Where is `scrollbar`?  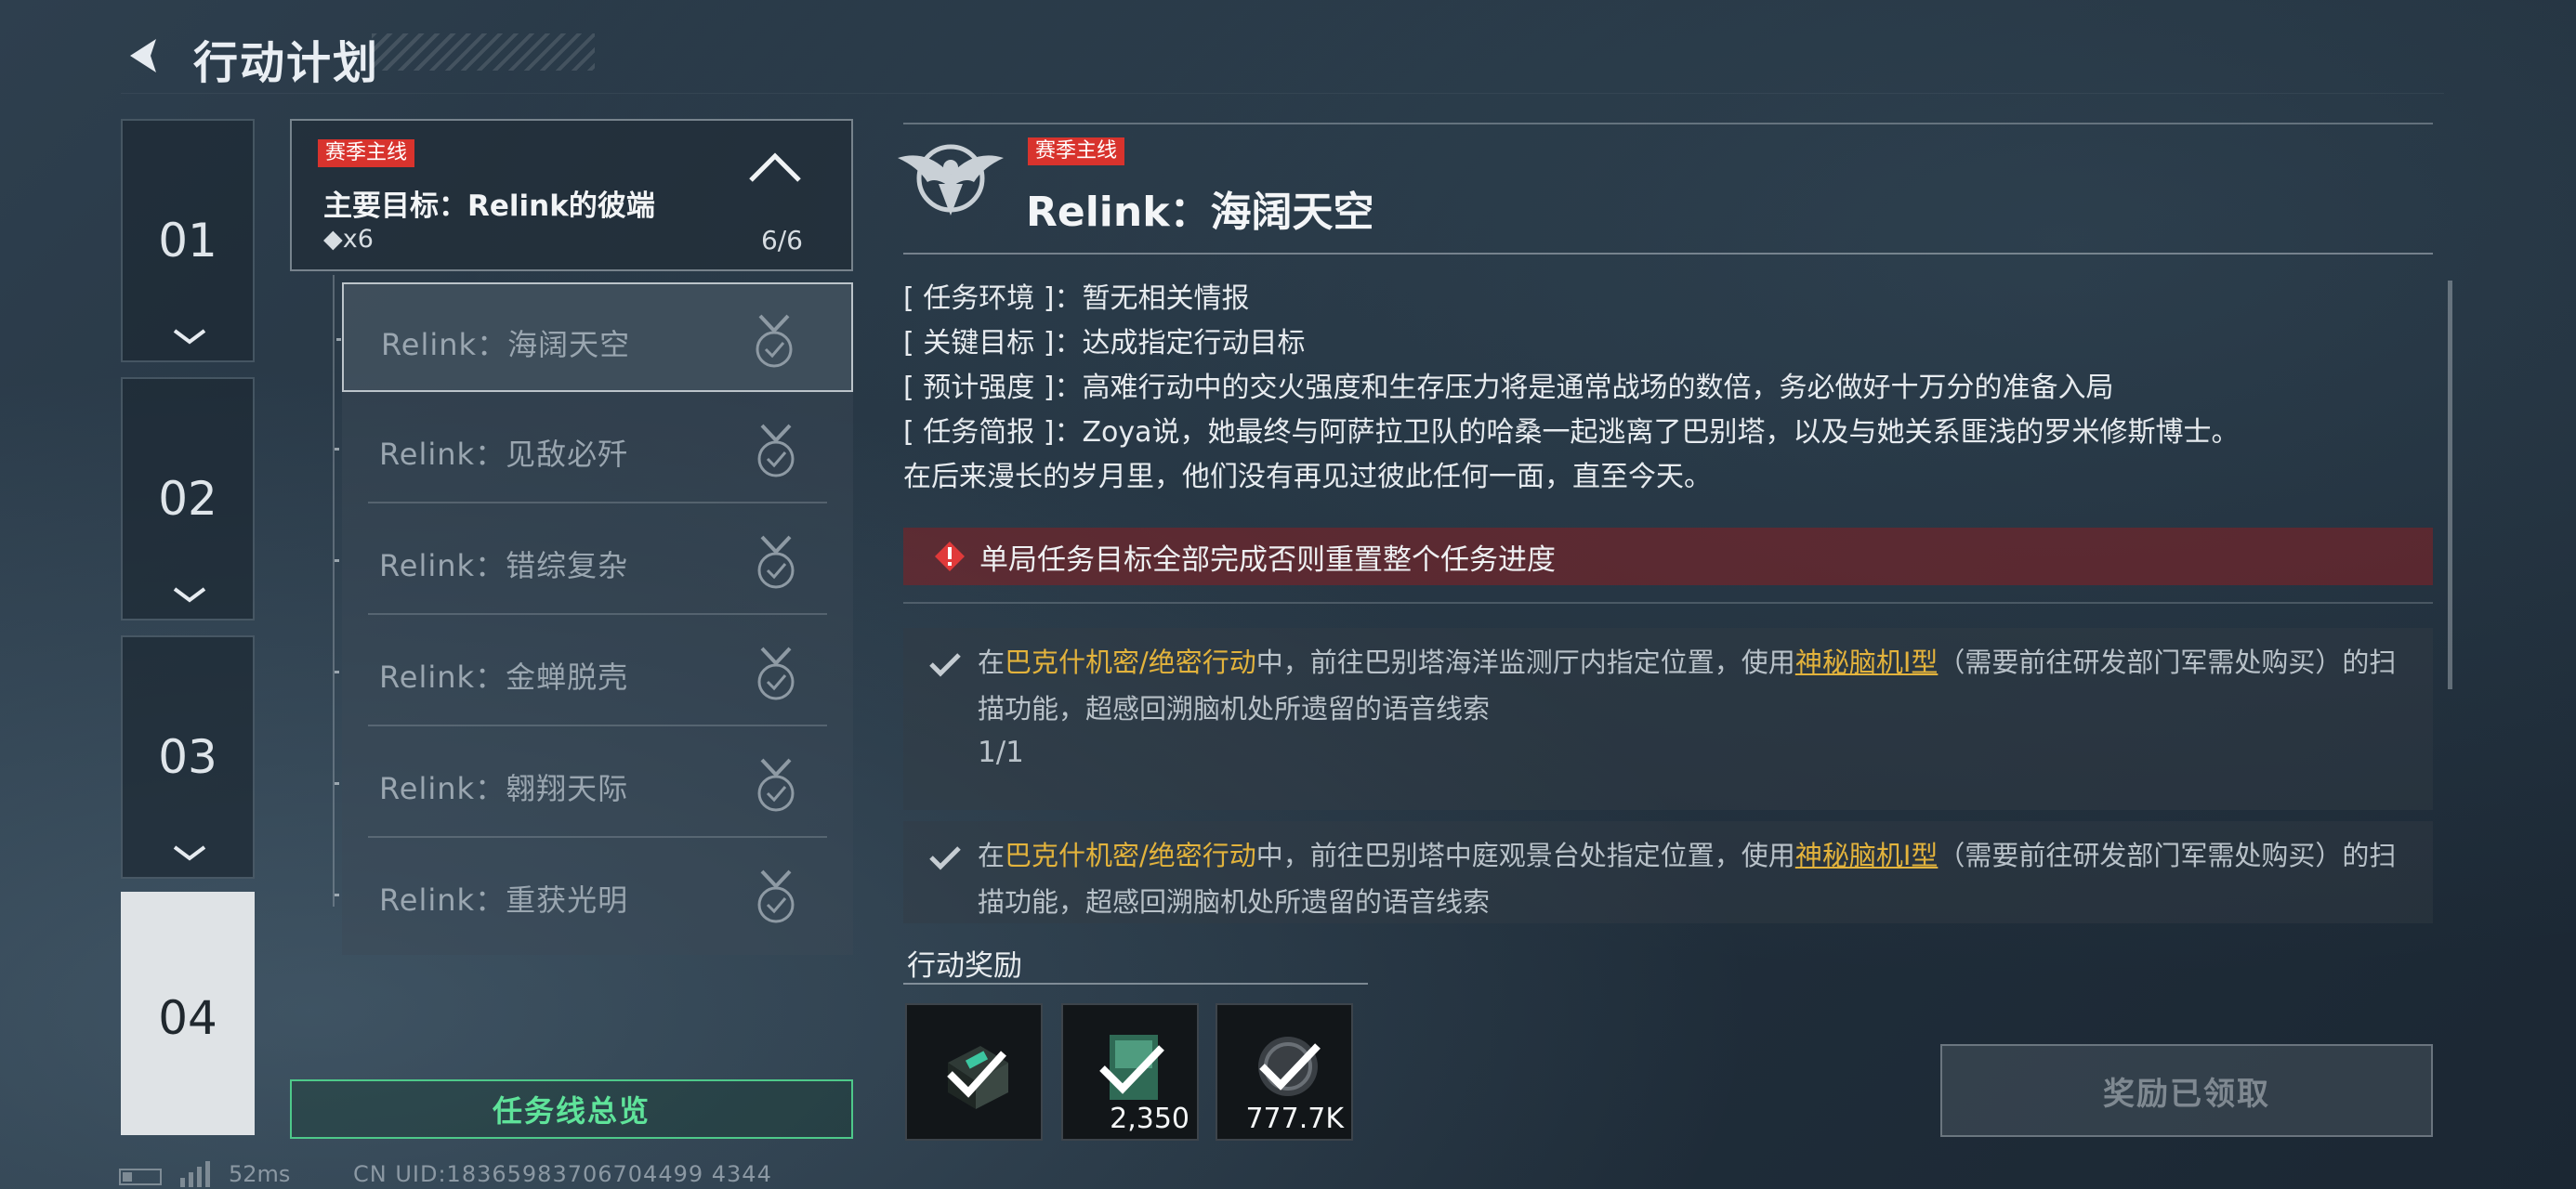 scrollbar is located at coordinates (2450, 485).